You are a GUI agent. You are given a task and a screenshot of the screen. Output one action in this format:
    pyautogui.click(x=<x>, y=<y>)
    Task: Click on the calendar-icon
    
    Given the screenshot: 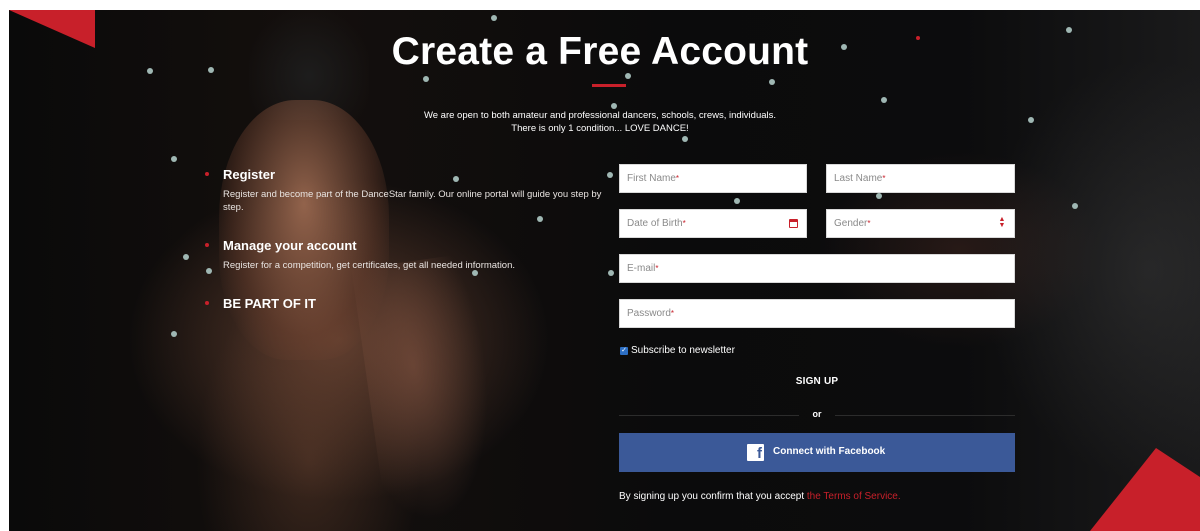 What is the action you would take?
    pyautogui.click(x=793, y=223)
    